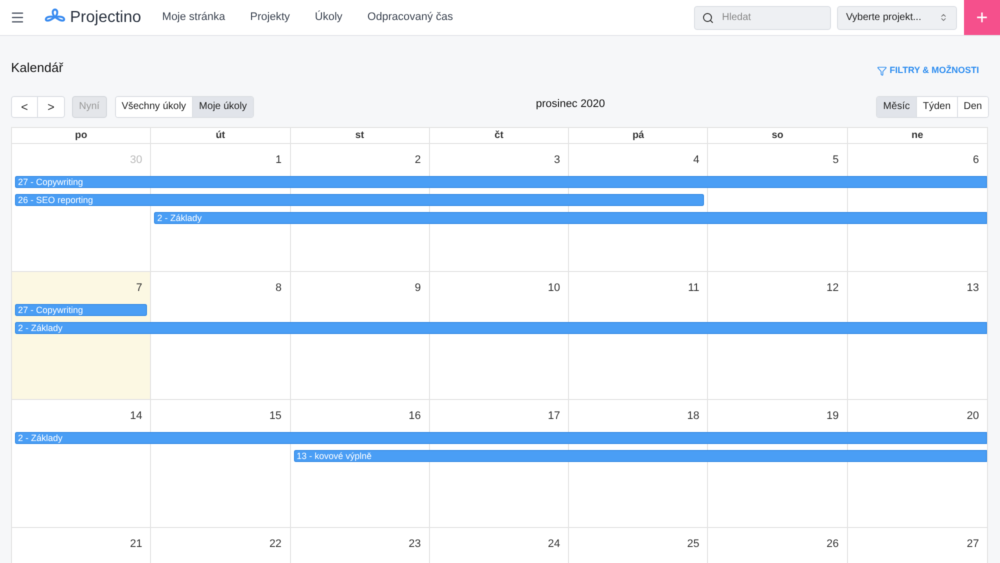  What do you see at coordinates (832, 544) in the screenshot?
I see `day-number: 26` at bounding box center [832, 544].